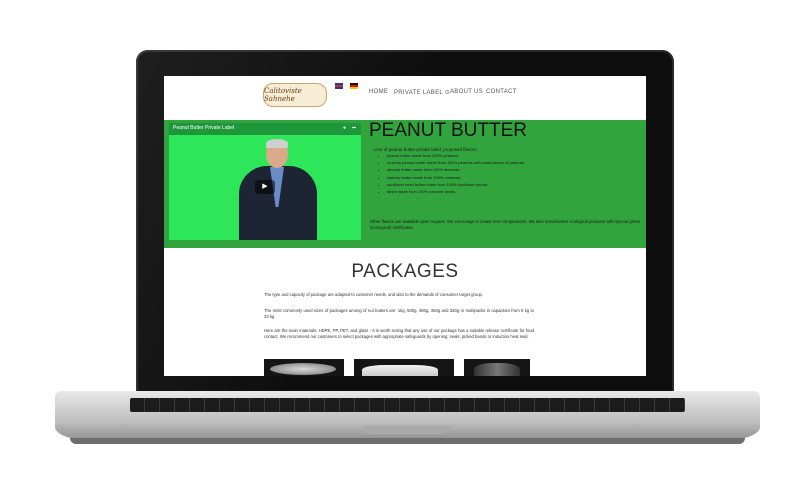  Describe the element at coordinates (501, 92) in the screenshot. I see `nav-contact: CONTACT` at that location.